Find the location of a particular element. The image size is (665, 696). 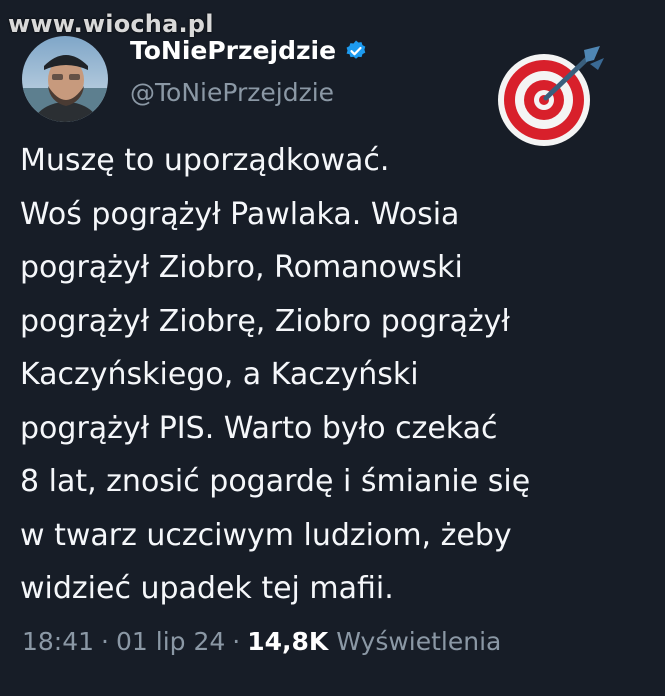

tweet-line: Muszę to uporządkować. is located at coordinates (205, 160).